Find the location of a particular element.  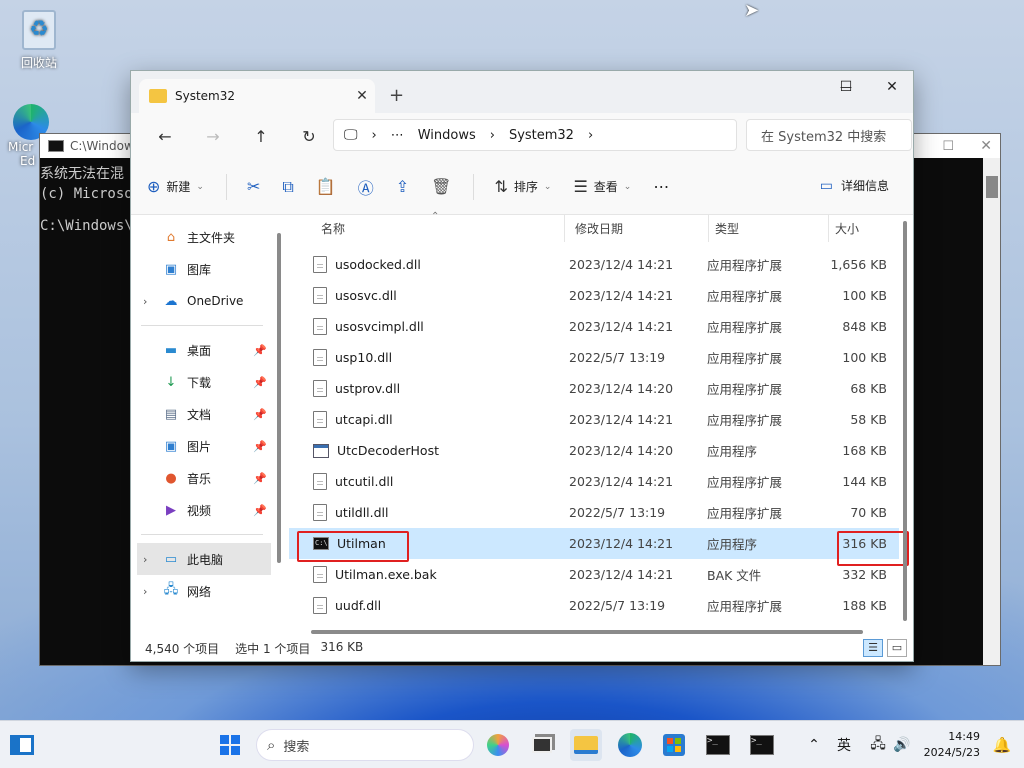

up-arrow-icon: ↑ is located at coordinates (261, 136).